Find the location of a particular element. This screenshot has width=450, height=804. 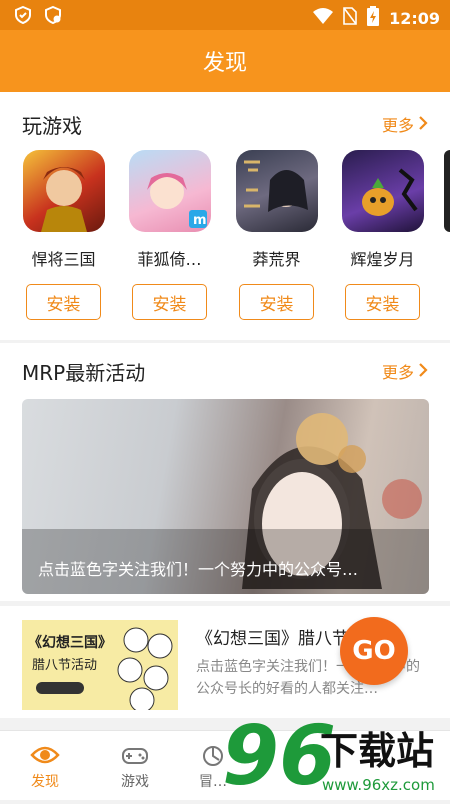

status-bar: 12:09 is located at coordinates (225, 15).